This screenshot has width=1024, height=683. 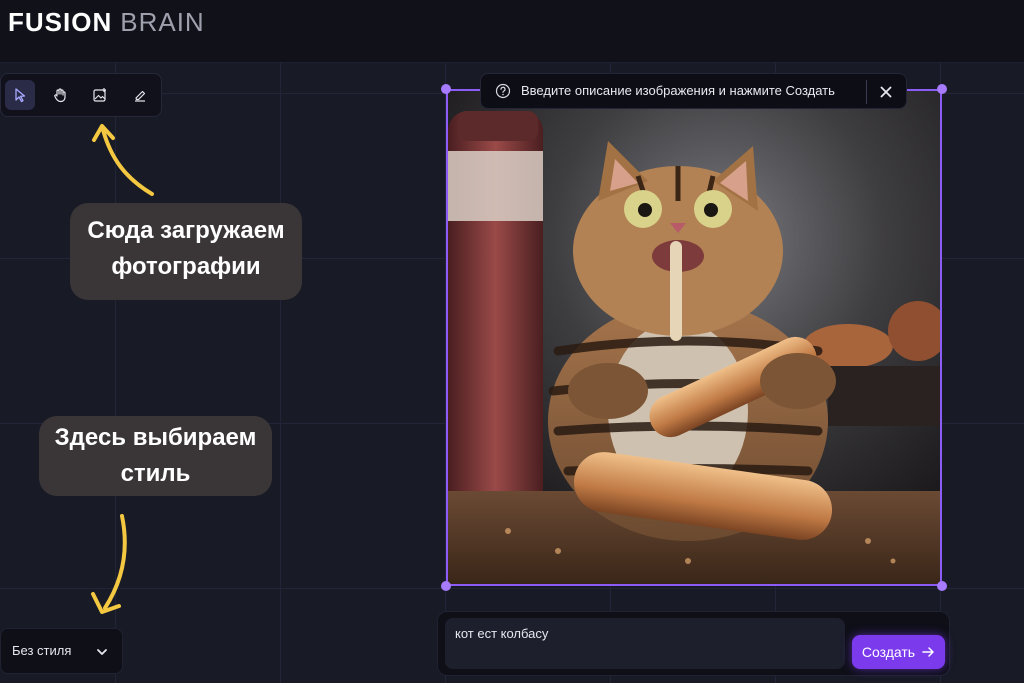 What do you see at coordinates (60, 22) in the screenshot?
I see `logo-bold: FUSION` at bounding box center [60, 22].